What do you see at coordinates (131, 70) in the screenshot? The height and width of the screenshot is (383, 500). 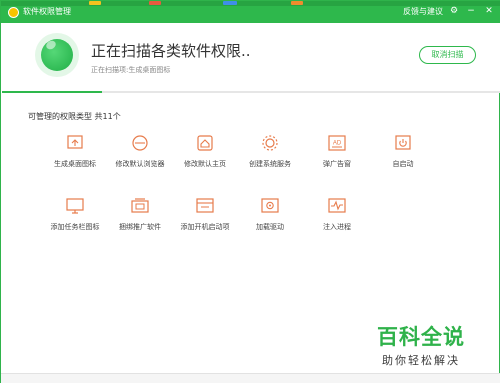 I see `scan-current-item: 正在扫描项:生成桌面图标` at bounding box center [131, 70].